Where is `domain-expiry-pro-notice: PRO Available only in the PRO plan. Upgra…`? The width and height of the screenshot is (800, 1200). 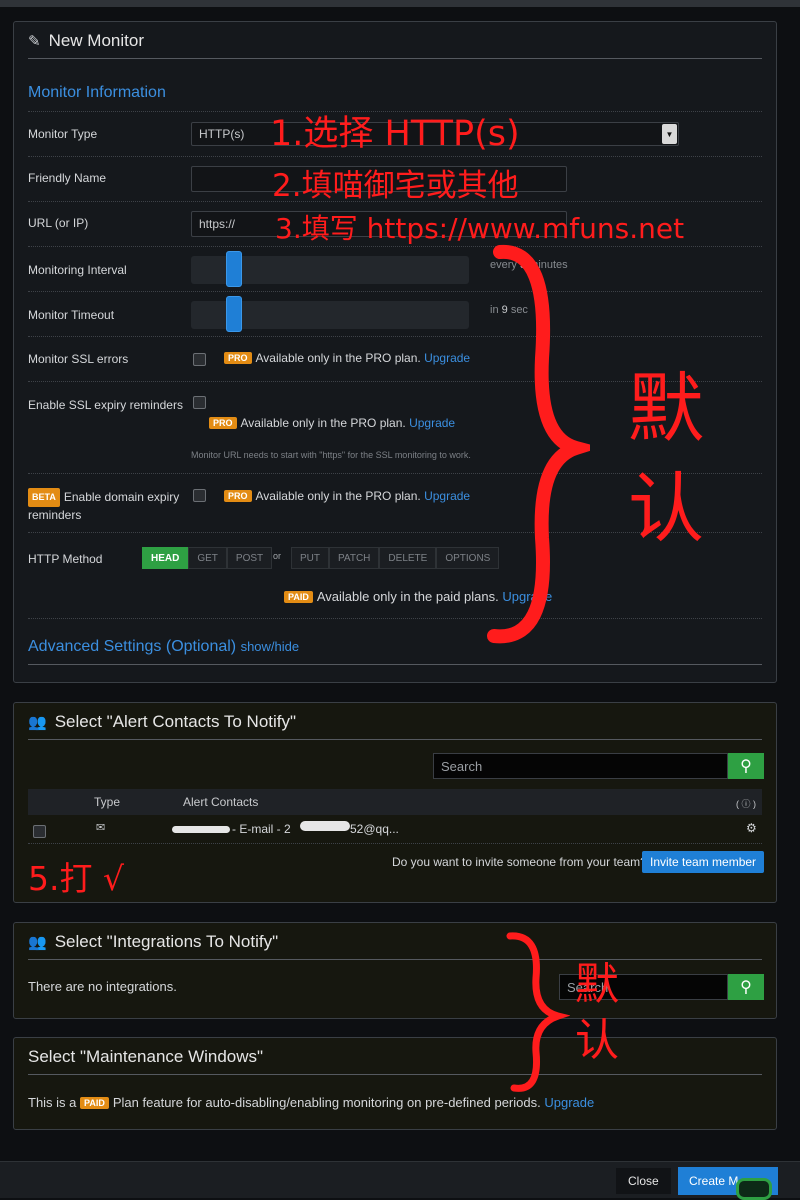 domain-expiry-pro-notice: PRO Available only in the PRO plan. Upgra… is located at coordinates (347, 496).